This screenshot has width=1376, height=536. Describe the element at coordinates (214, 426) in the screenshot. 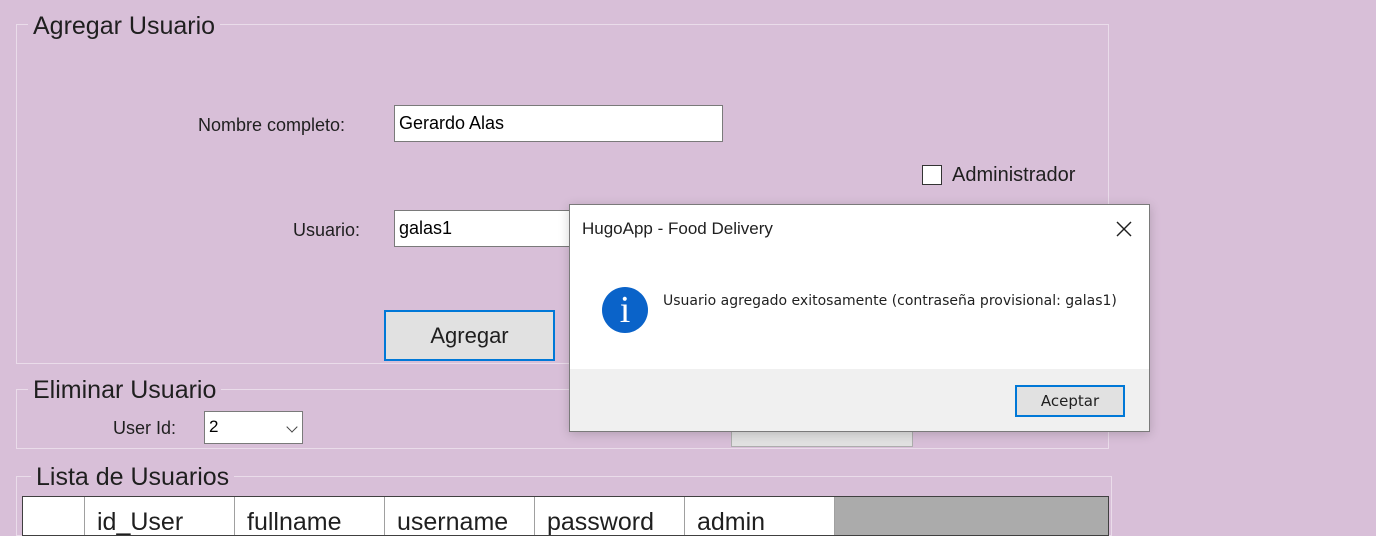

I see `userid-select-value: 2` at that location.